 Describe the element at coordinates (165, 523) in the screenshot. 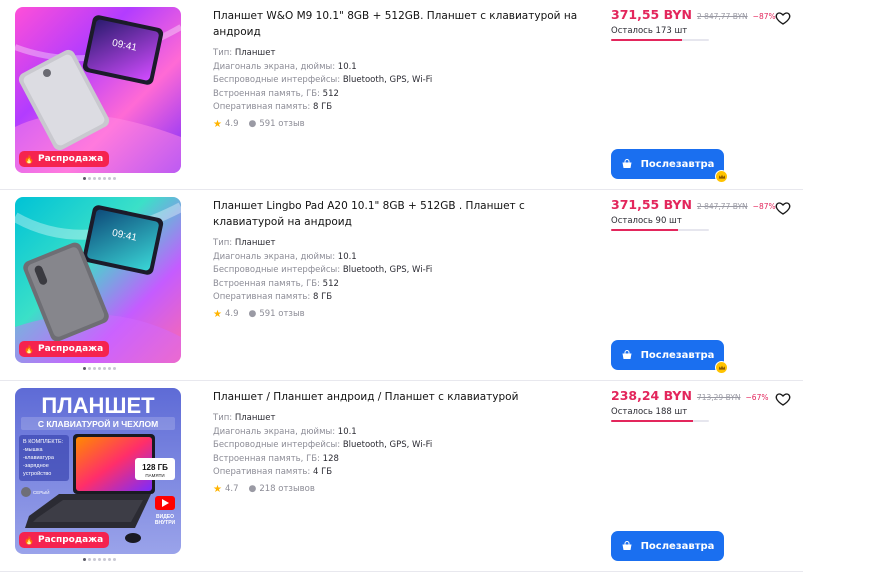

I see `promo-video-sub: ВНУТРИ` at that location.